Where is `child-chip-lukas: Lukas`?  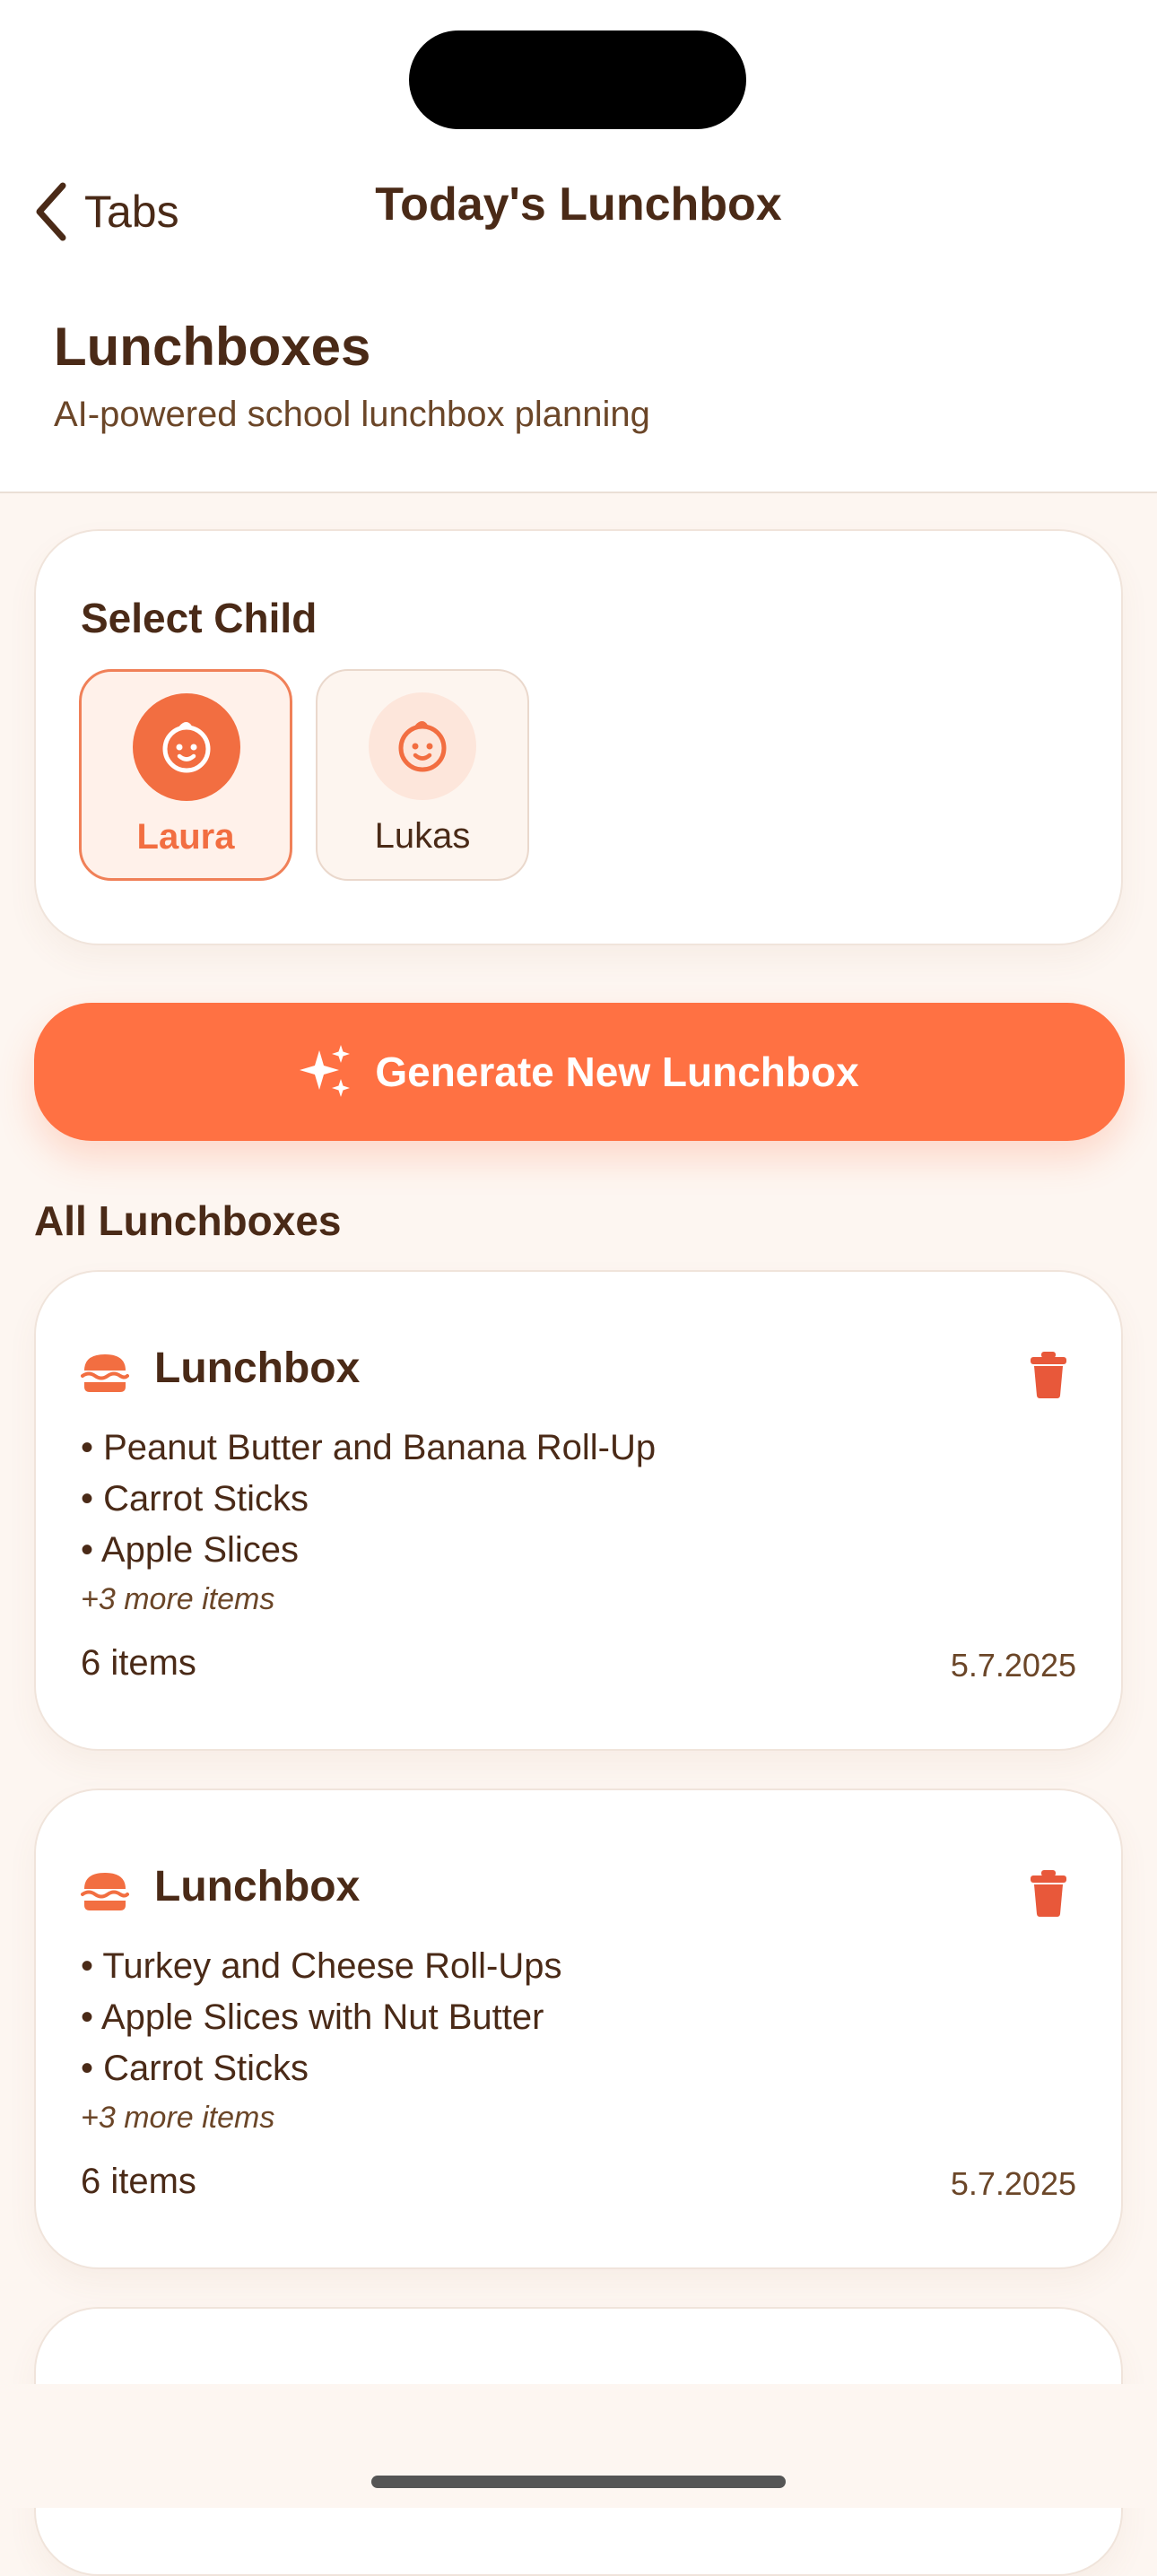 child-chip-lukas: Lukas is located at coordinates (422, 775).